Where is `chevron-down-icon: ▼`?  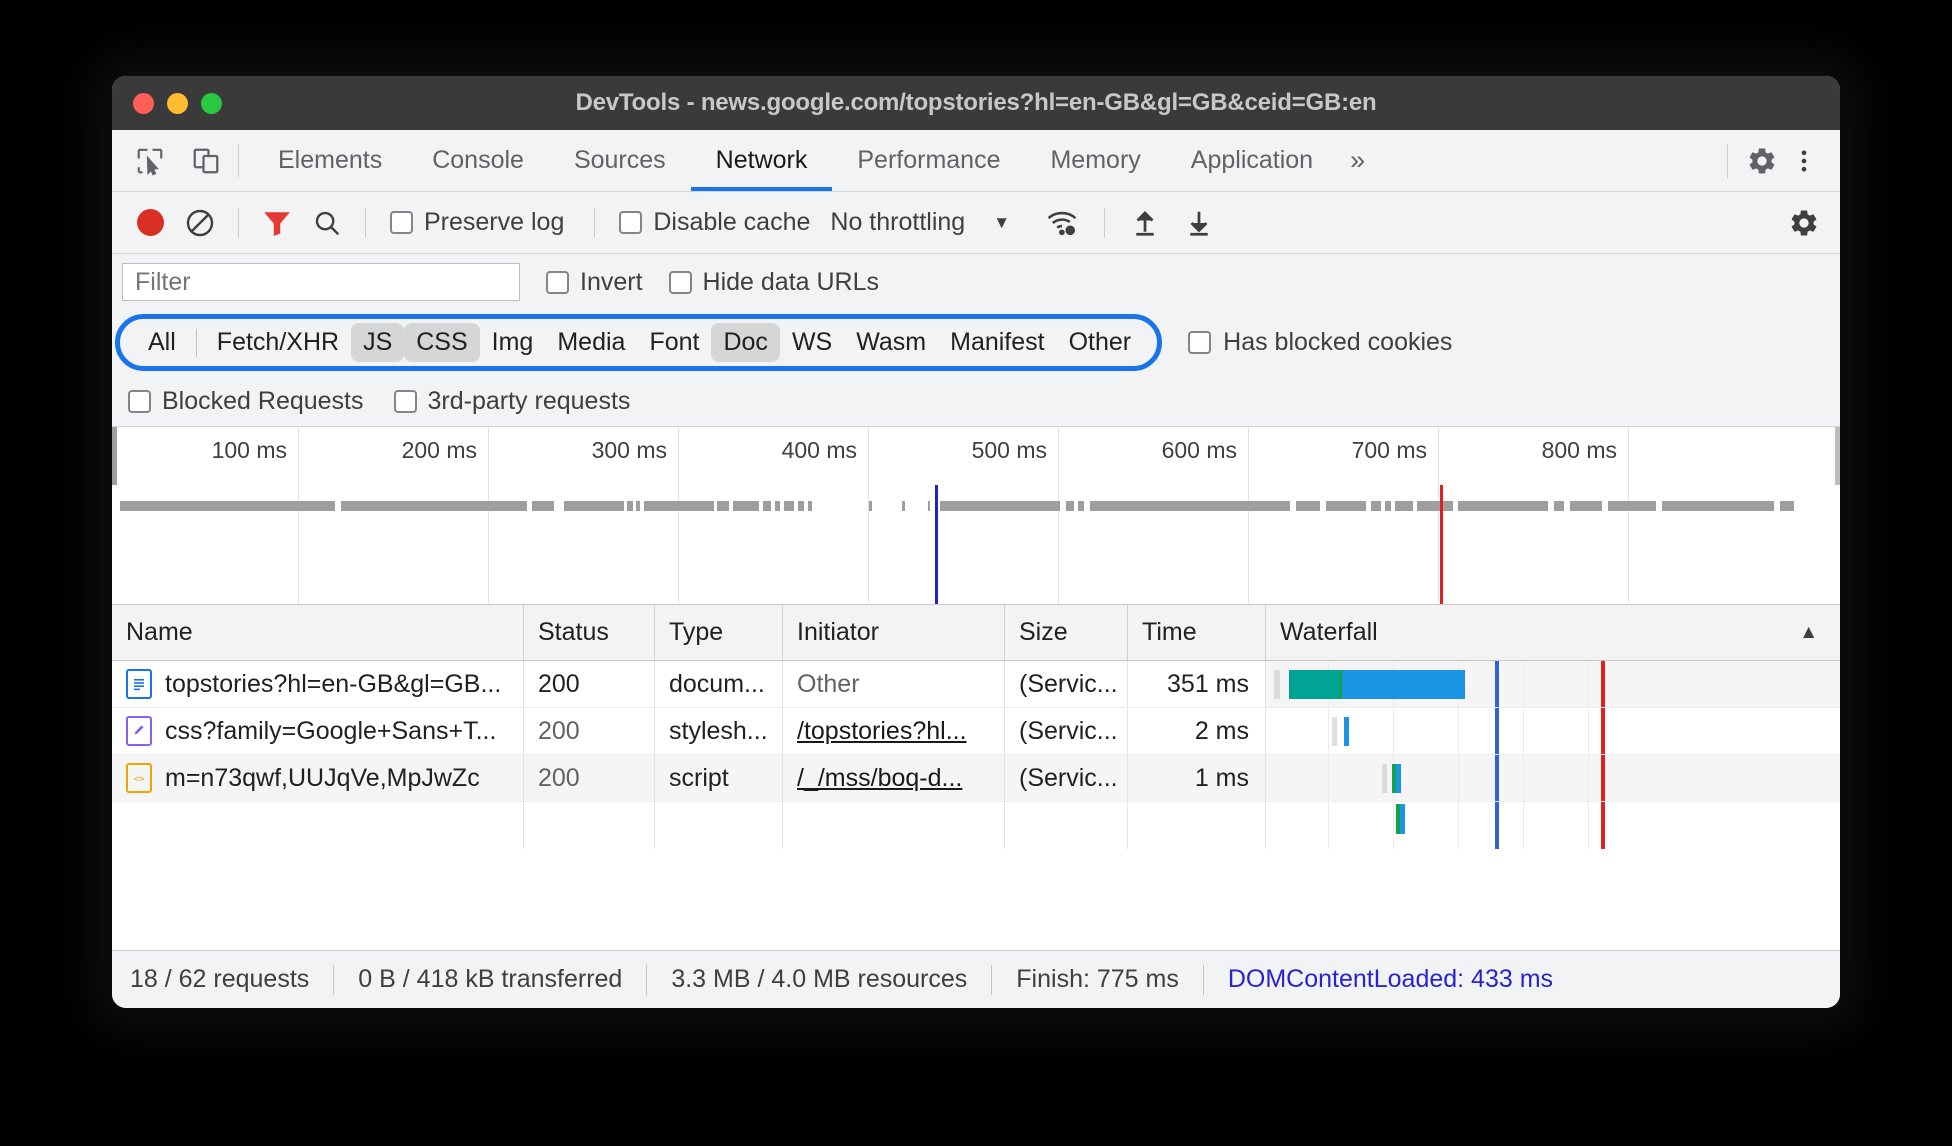
chevron-down-icon: ▼ is located at coordinates (1001, 223).